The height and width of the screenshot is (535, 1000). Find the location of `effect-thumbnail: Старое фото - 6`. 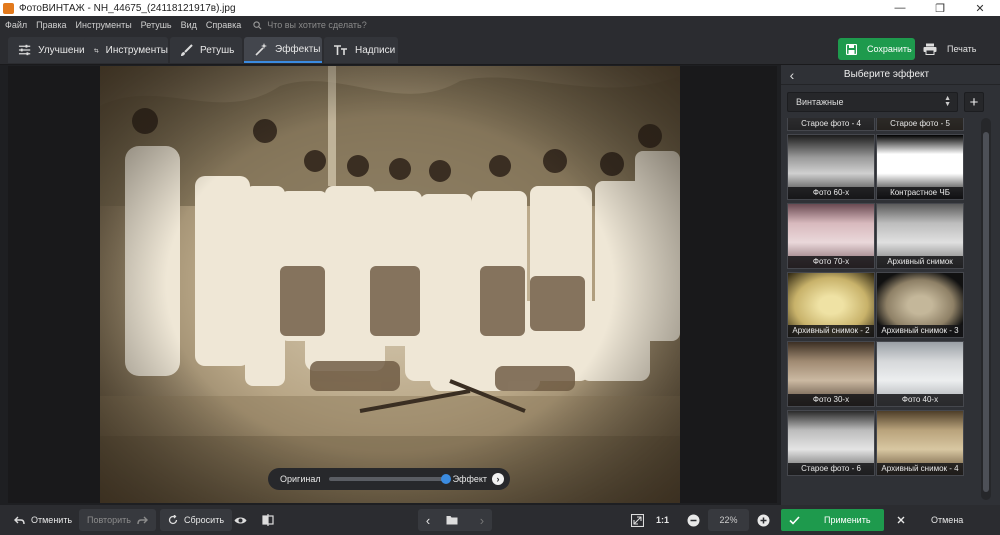

effect-thumbnail: Старое фото - 6 is located at coordinates (831, 443).